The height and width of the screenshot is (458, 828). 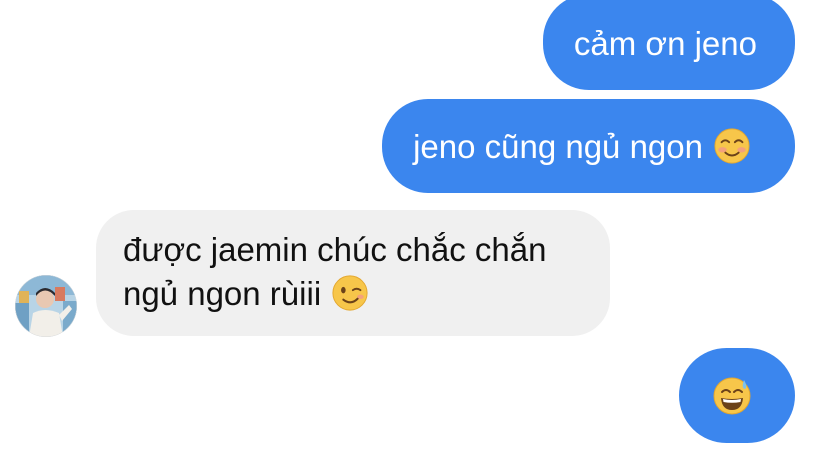 I want to click on wink-emoji-icon, so click(x=350, y=293).